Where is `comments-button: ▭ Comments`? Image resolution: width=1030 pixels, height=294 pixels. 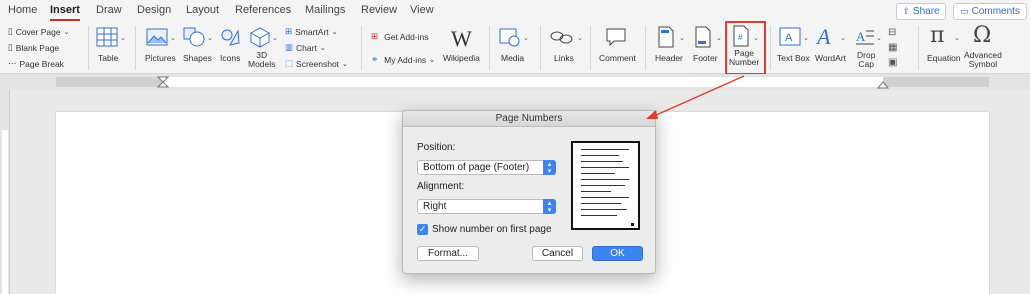 comments-button: ▭ Comments is located at coordinates (990, 11).